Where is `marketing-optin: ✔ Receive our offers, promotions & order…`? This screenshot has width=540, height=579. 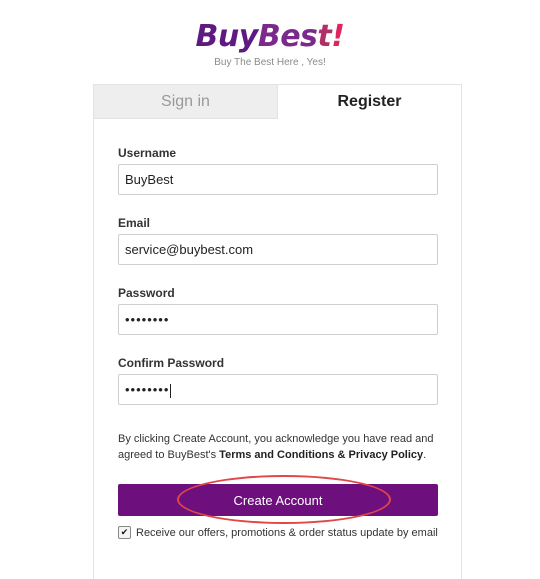 marketing-optin: ✔ Receive our offers, promotions & order… is located at coordinates (283, 532).